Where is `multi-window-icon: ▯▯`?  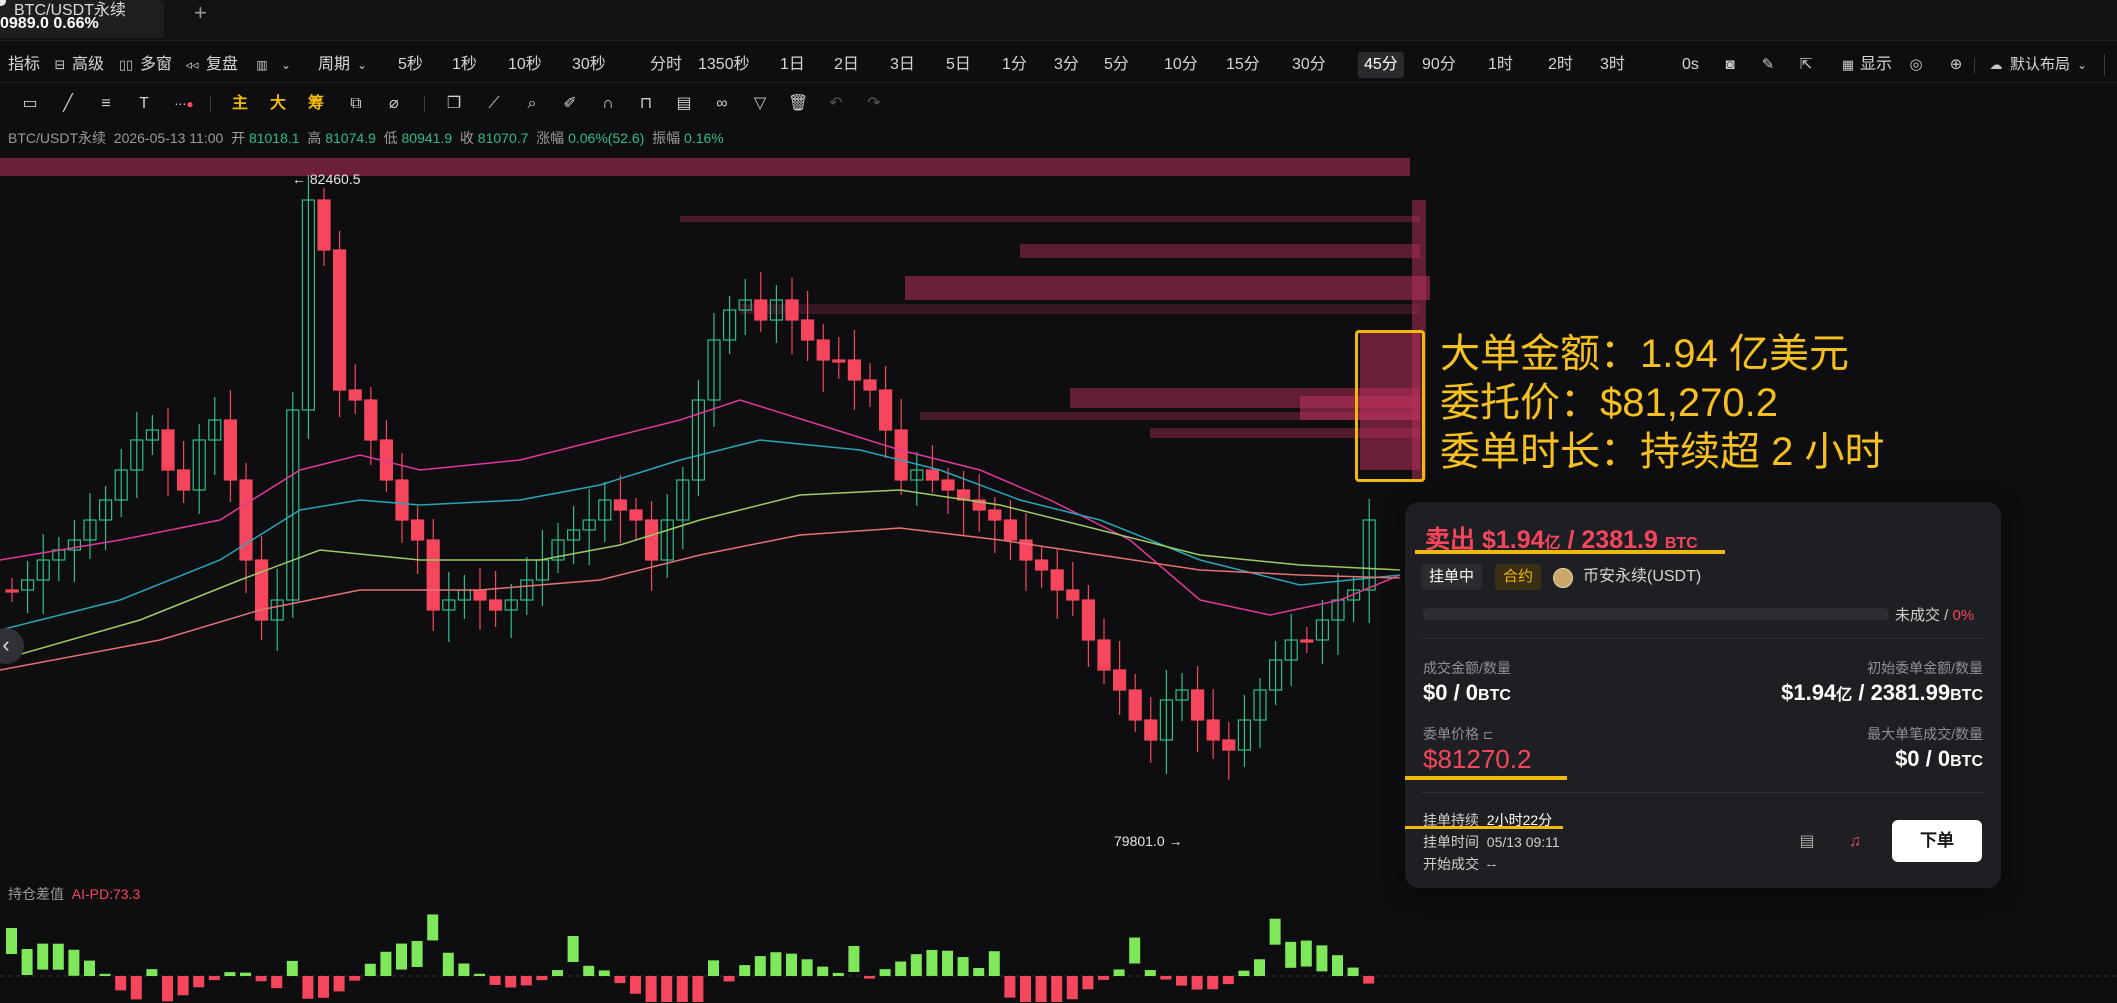 multi-window-icon: ▯▯ is located at coordinates (126, 64).